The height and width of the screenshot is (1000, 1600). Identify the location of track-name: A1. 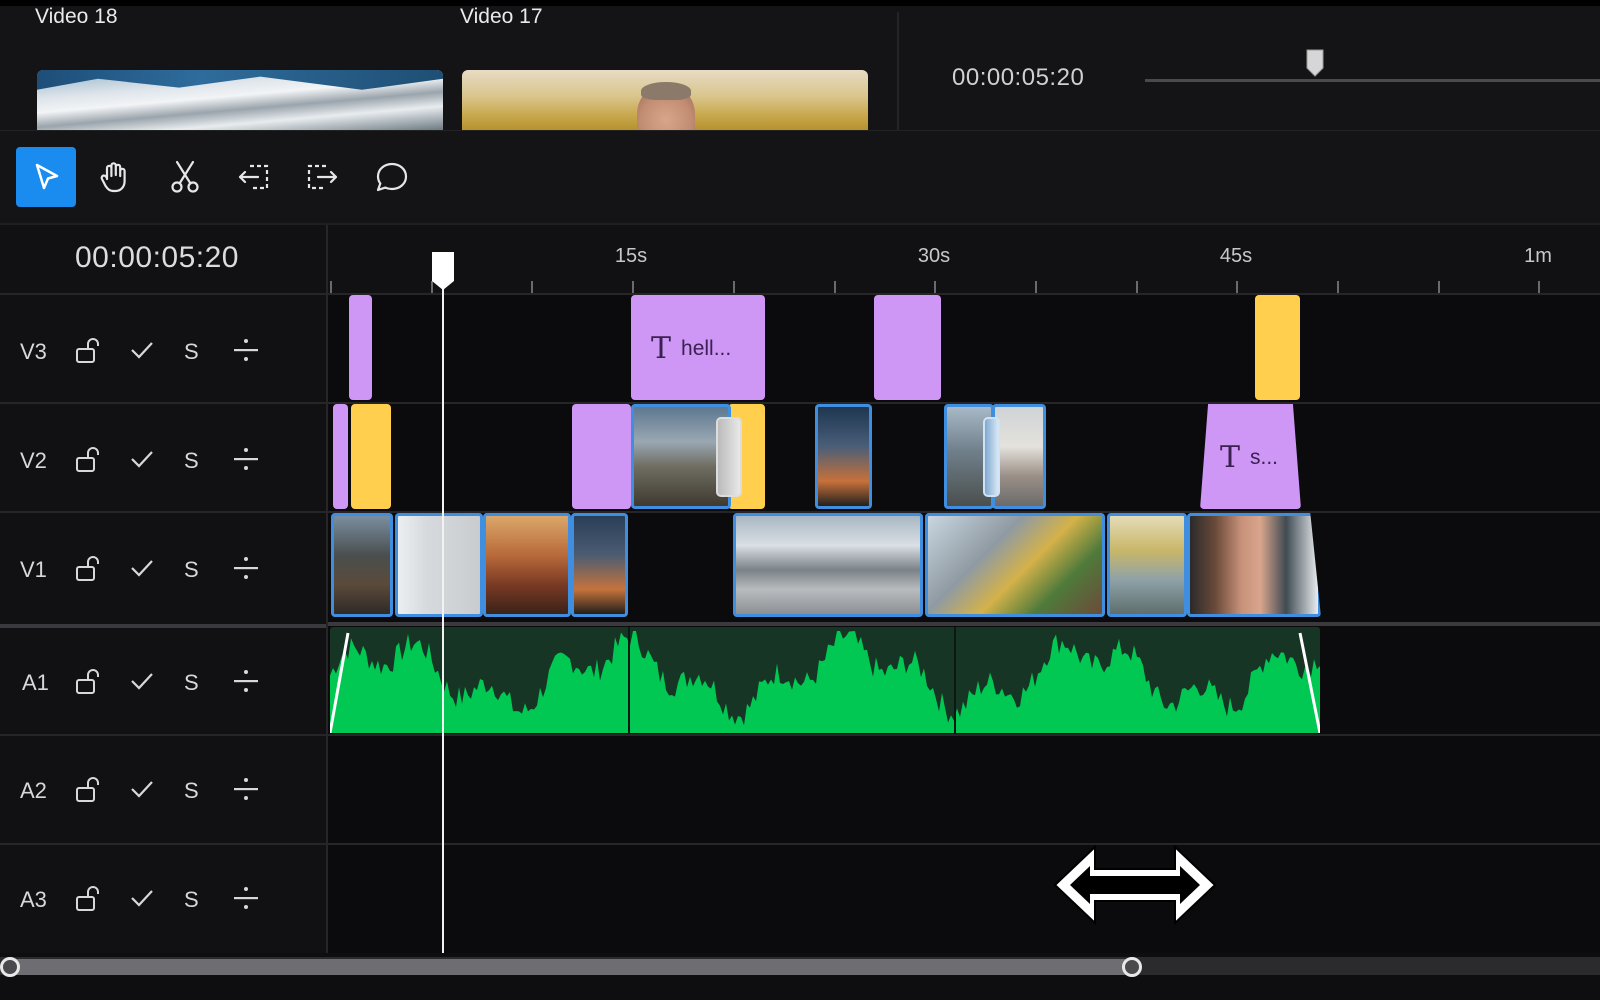
(35, 682).